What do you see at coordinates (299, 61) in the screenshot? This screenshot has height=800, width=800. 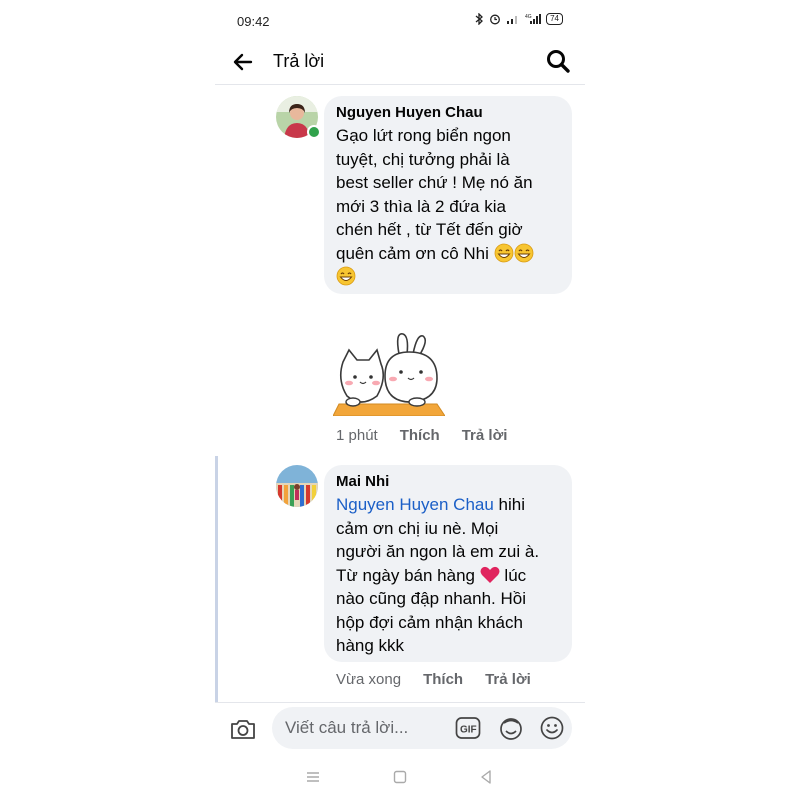 I see `page-title: Trả lời` at bounding box center [299, 61].